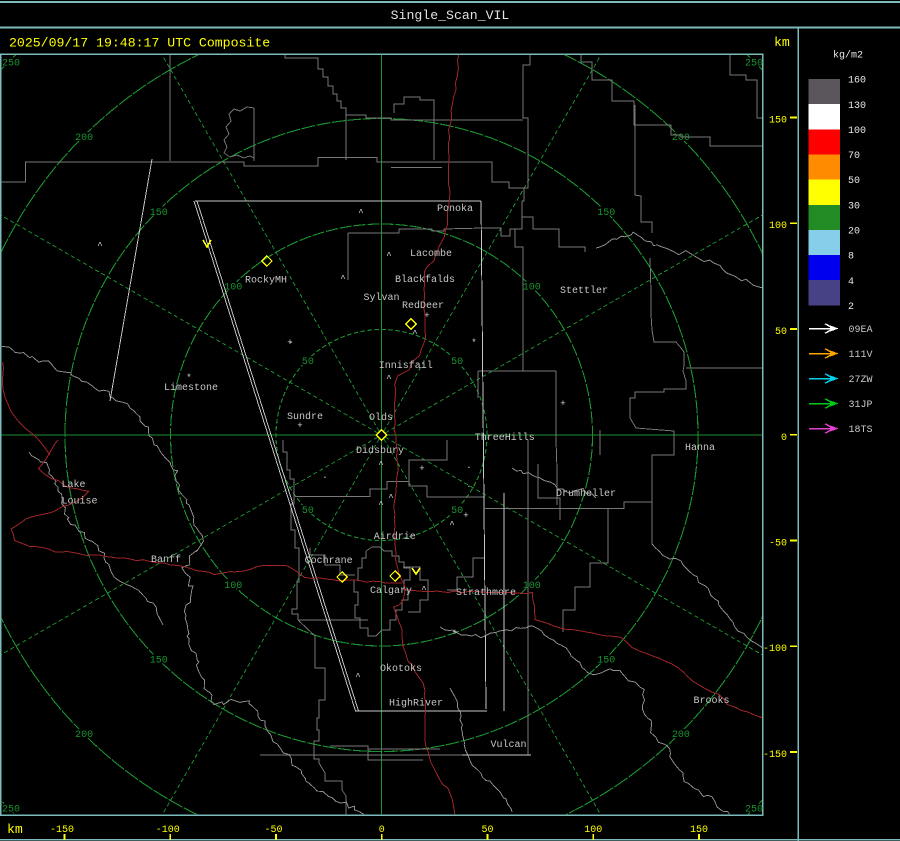 The height and width of the screenshot is (841, 900). What do you see at coordinates (305, 417) in the screenshot?
I see `svg-text: Sundre` at bounding box center [305, 417].